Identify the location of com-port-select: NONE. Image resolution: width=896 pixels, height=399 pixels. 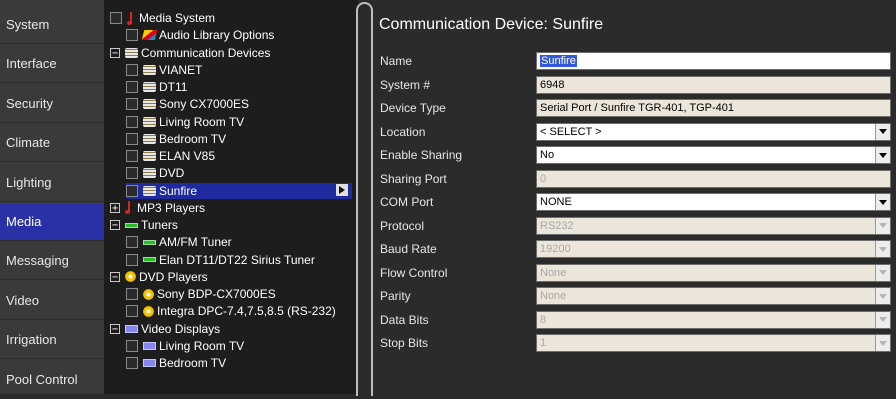
(713, 202).